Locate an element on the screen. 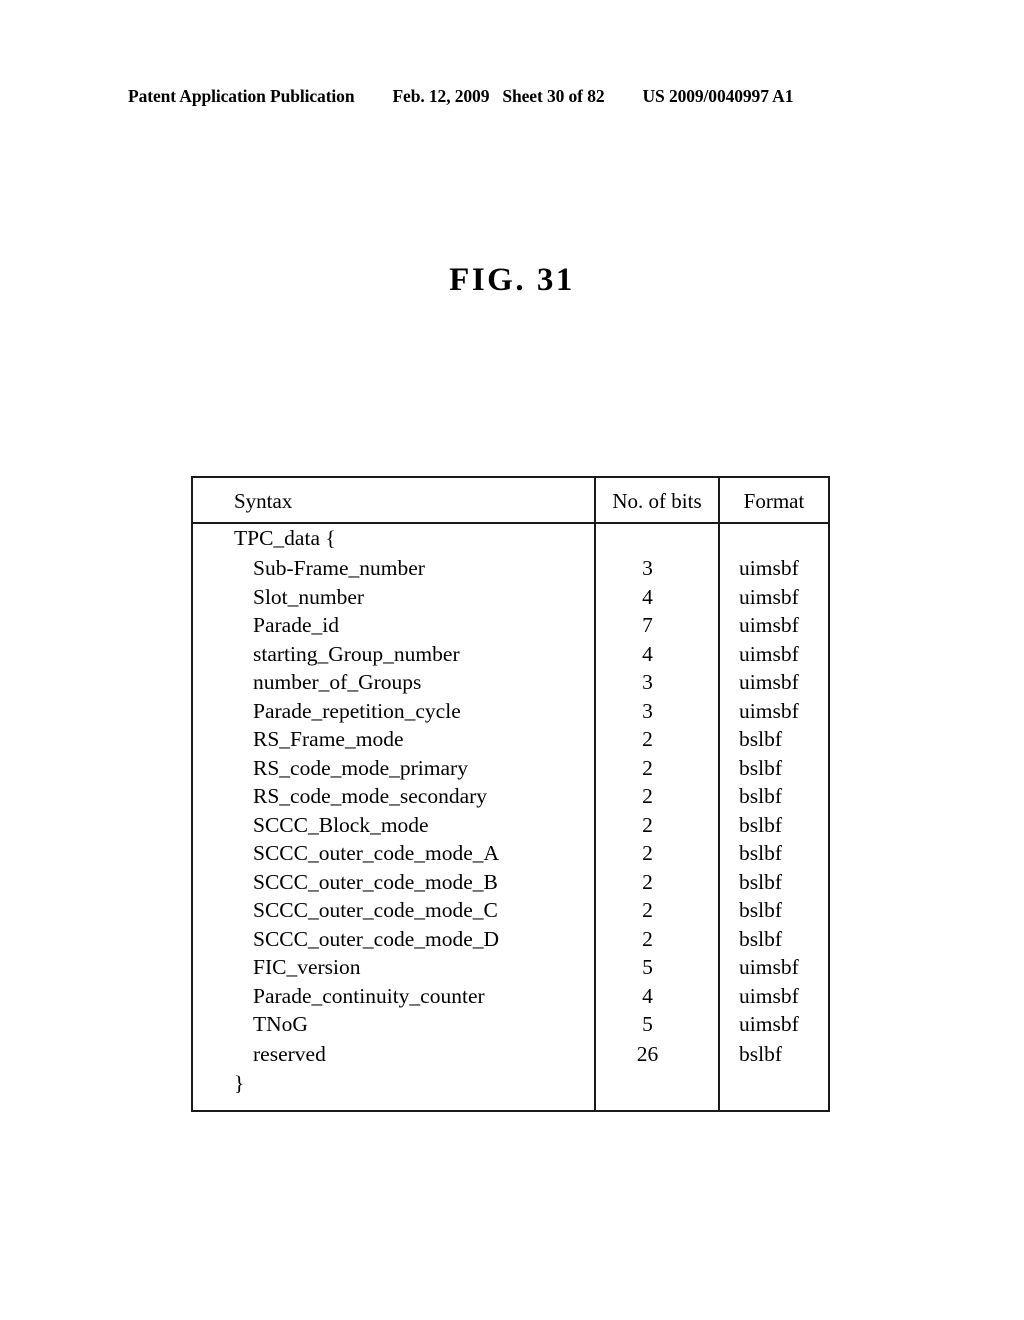 This screenshot has height=1320, width=1024. cell-syntax: Parade_repetition_cycle is located at coordinates (357, 710).